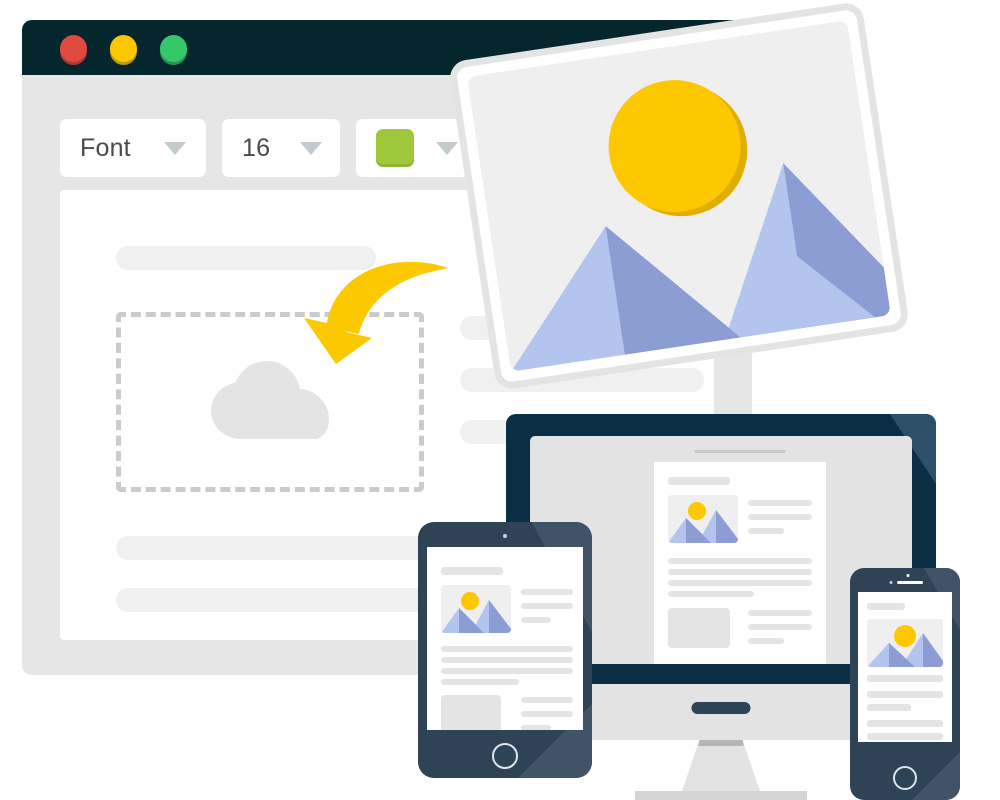 This screenshot has width=1000, height=800. I want to click on tablet-screen, so click(505, 638).